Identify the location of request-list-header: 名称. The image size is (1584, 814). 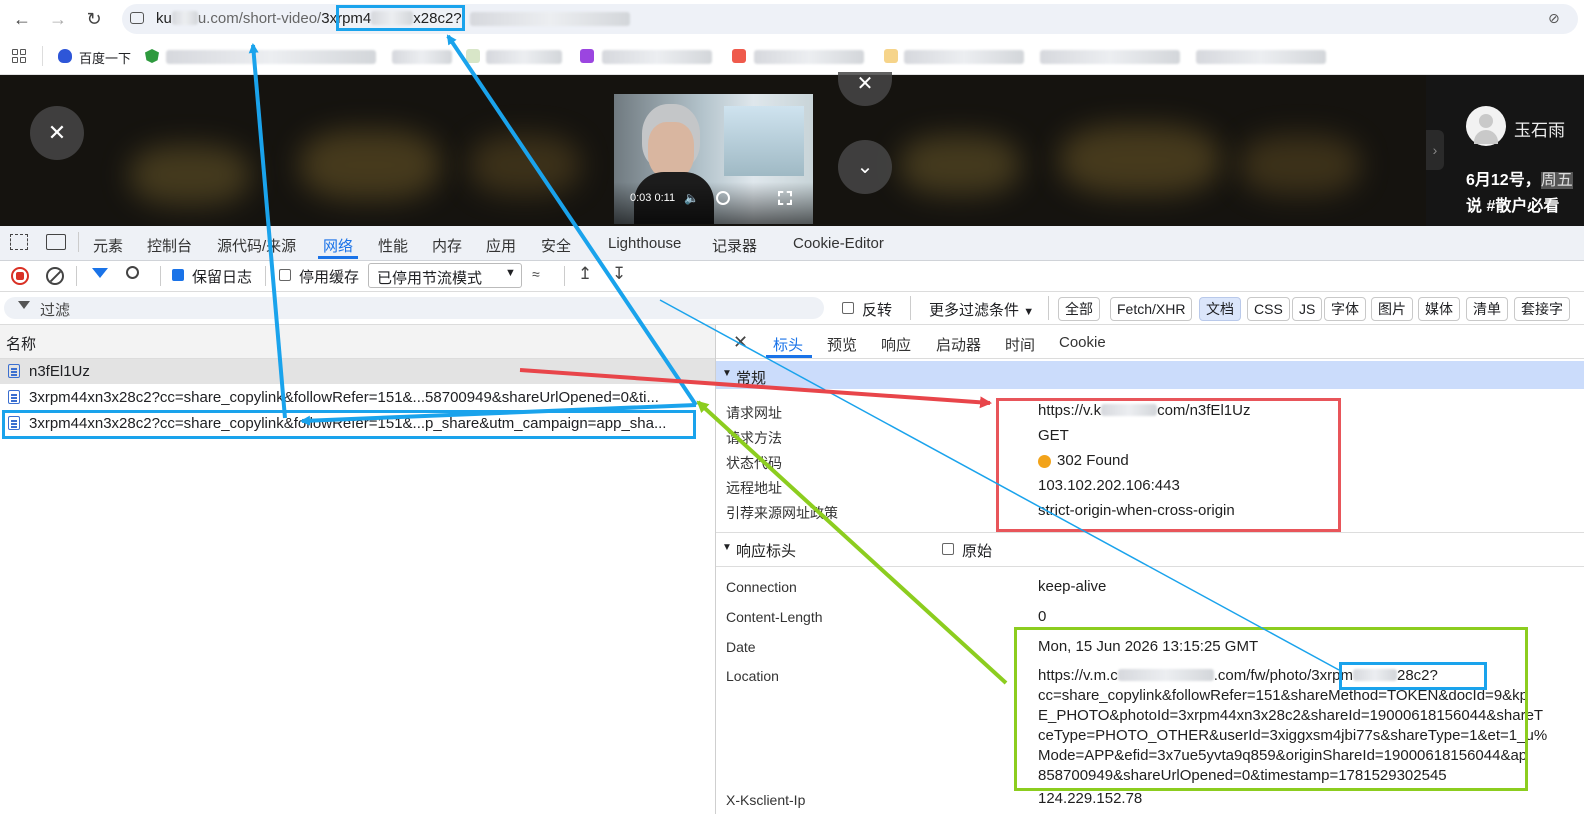
(358, 342).